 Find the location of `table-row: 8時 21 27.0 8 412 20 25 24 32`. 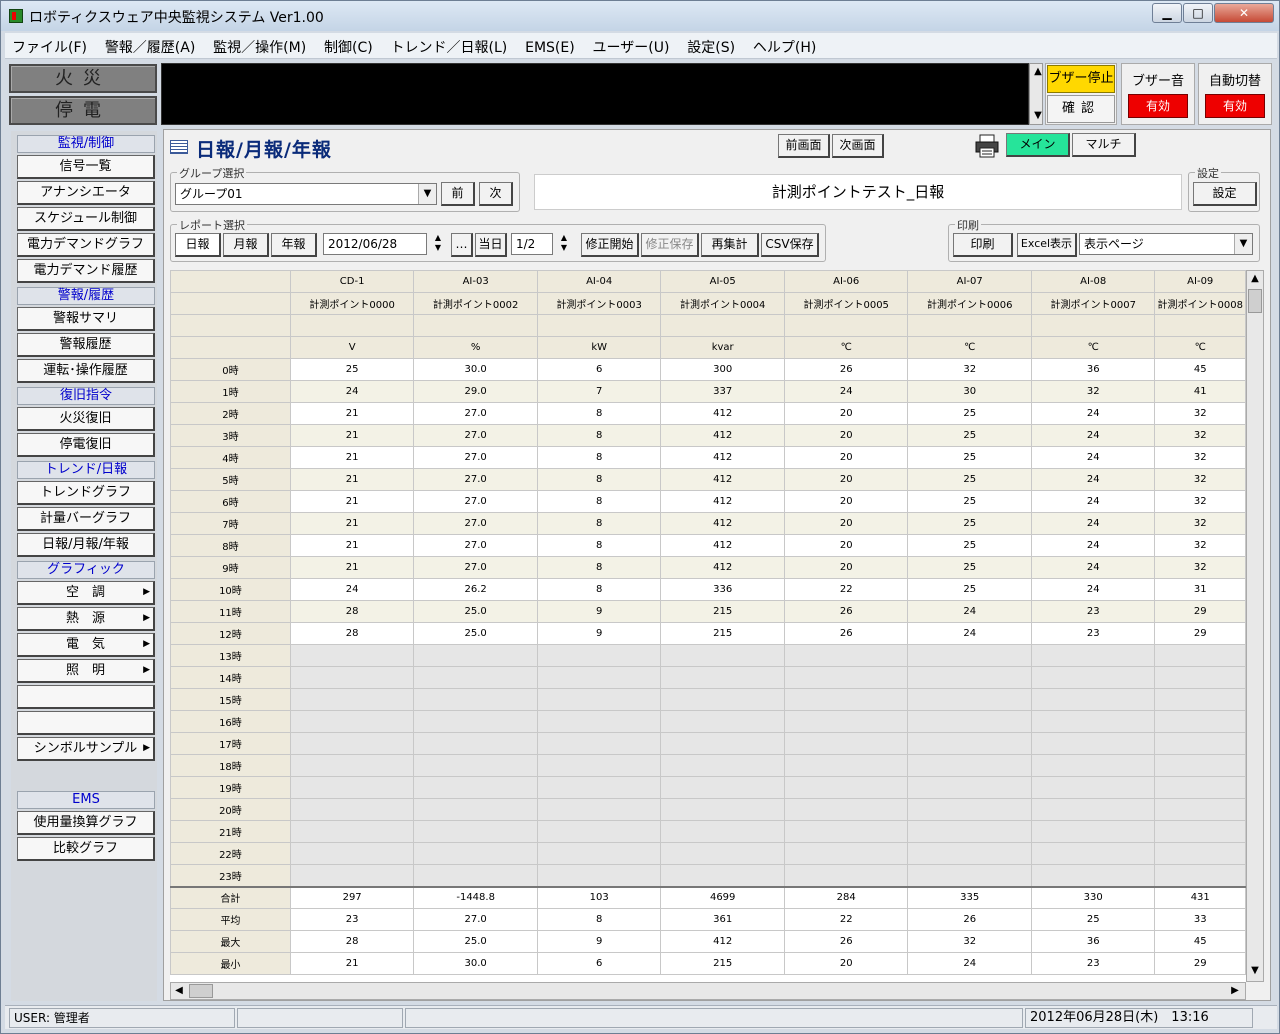

table-row: 8時 21 27.0 8 412 20 25 24 32 is located at coordinates (708, 545).